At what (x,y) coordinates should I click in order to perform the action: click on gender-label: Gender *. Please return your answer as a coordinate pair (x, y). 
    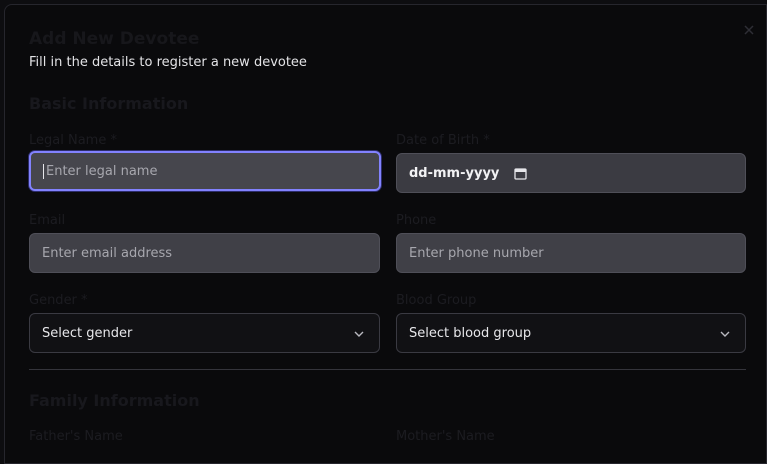
    Looking at the image, I should click on (58, 300).